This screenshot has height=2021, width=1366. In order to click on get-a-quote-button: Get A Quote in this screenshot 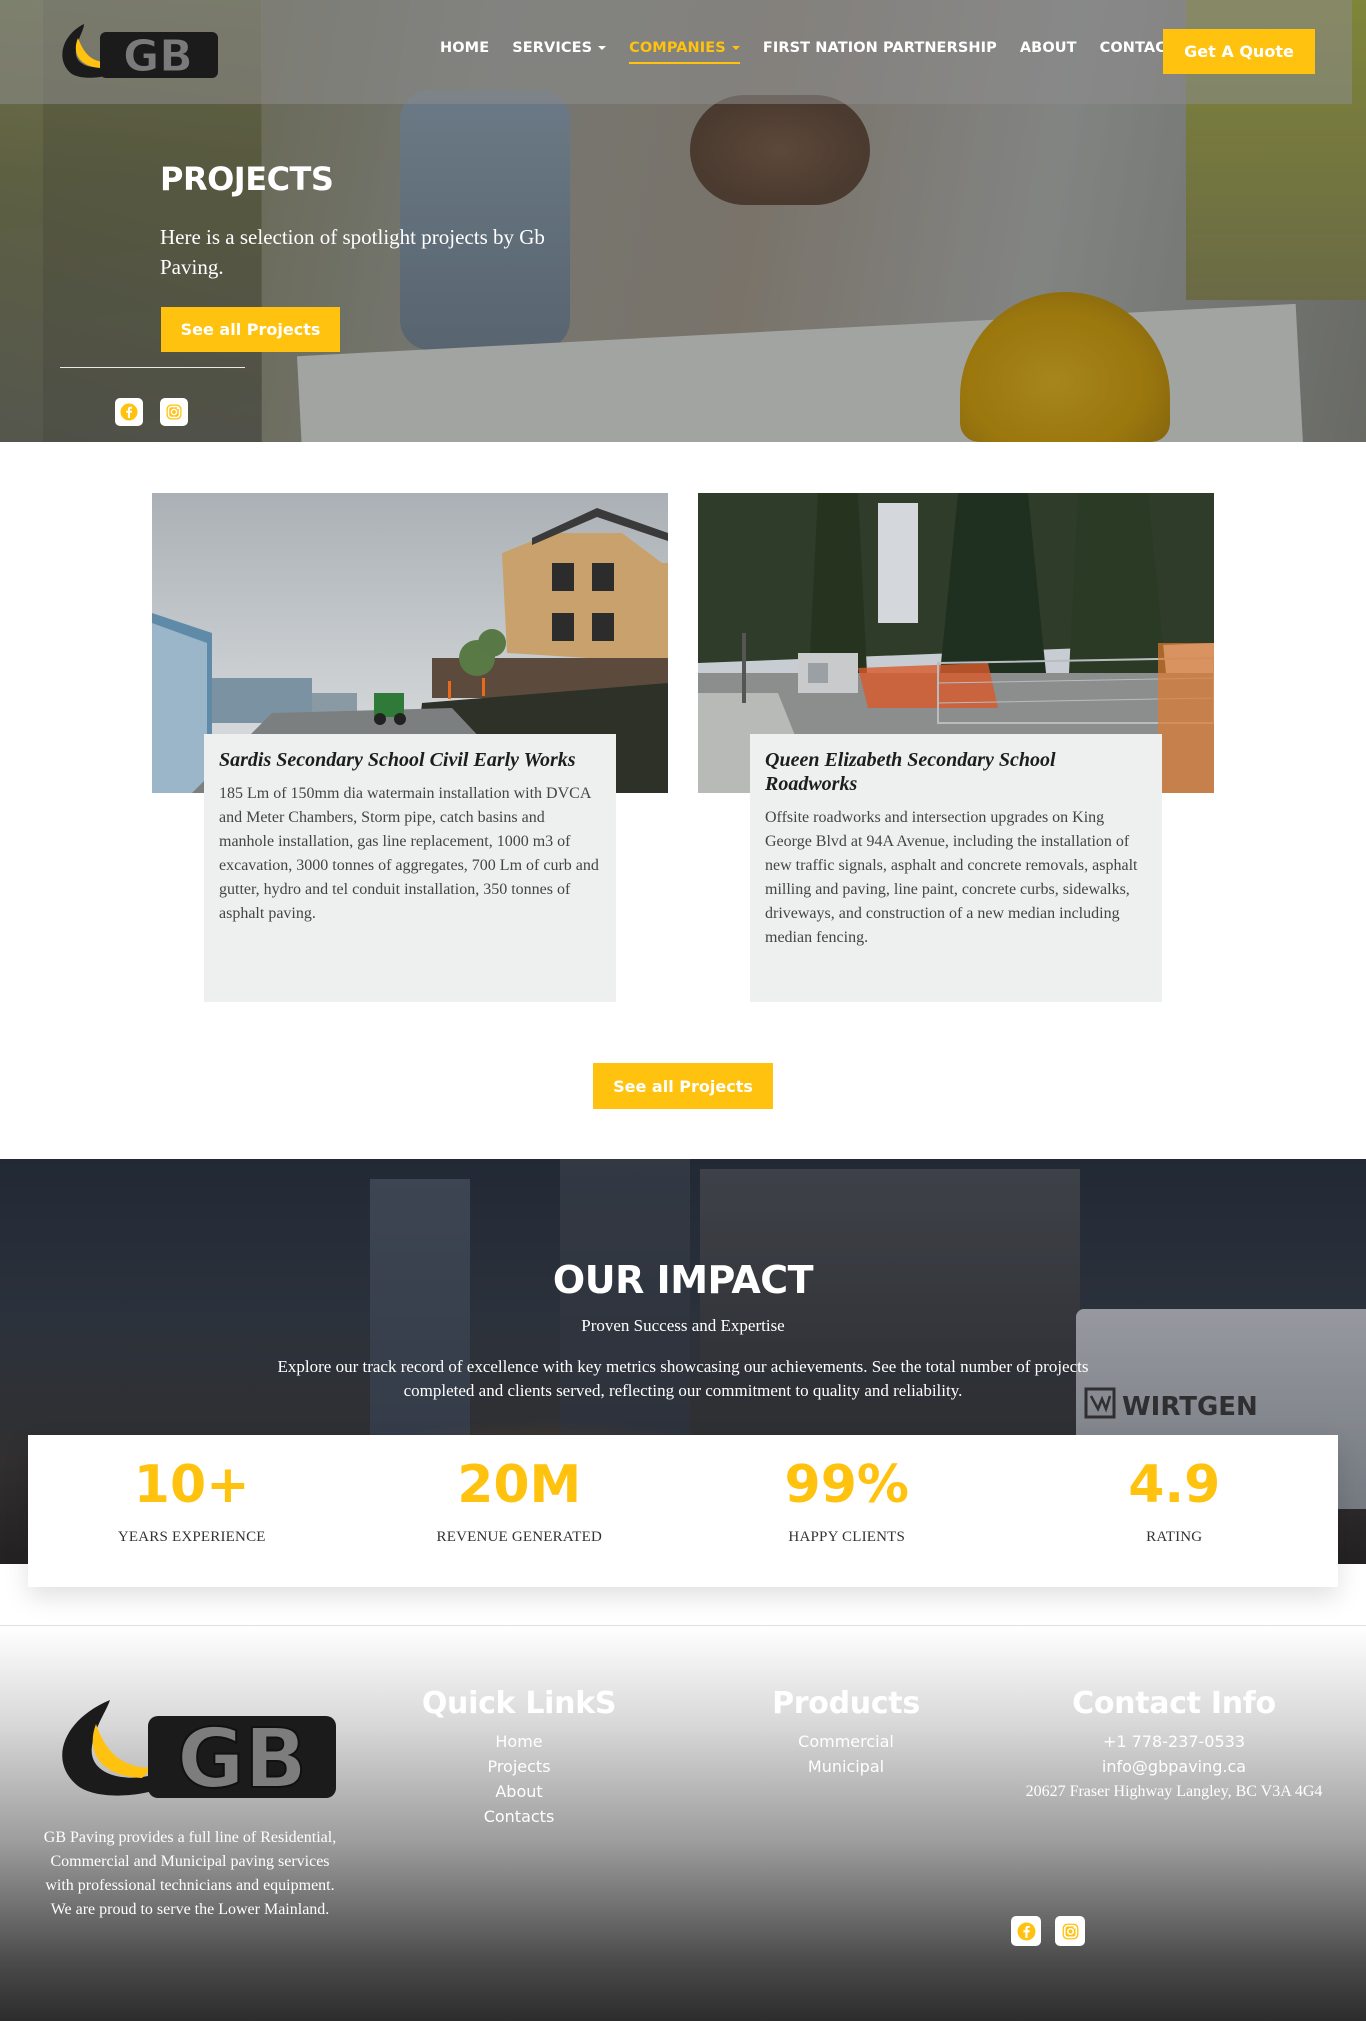, I will do `click(1239, 51)`.